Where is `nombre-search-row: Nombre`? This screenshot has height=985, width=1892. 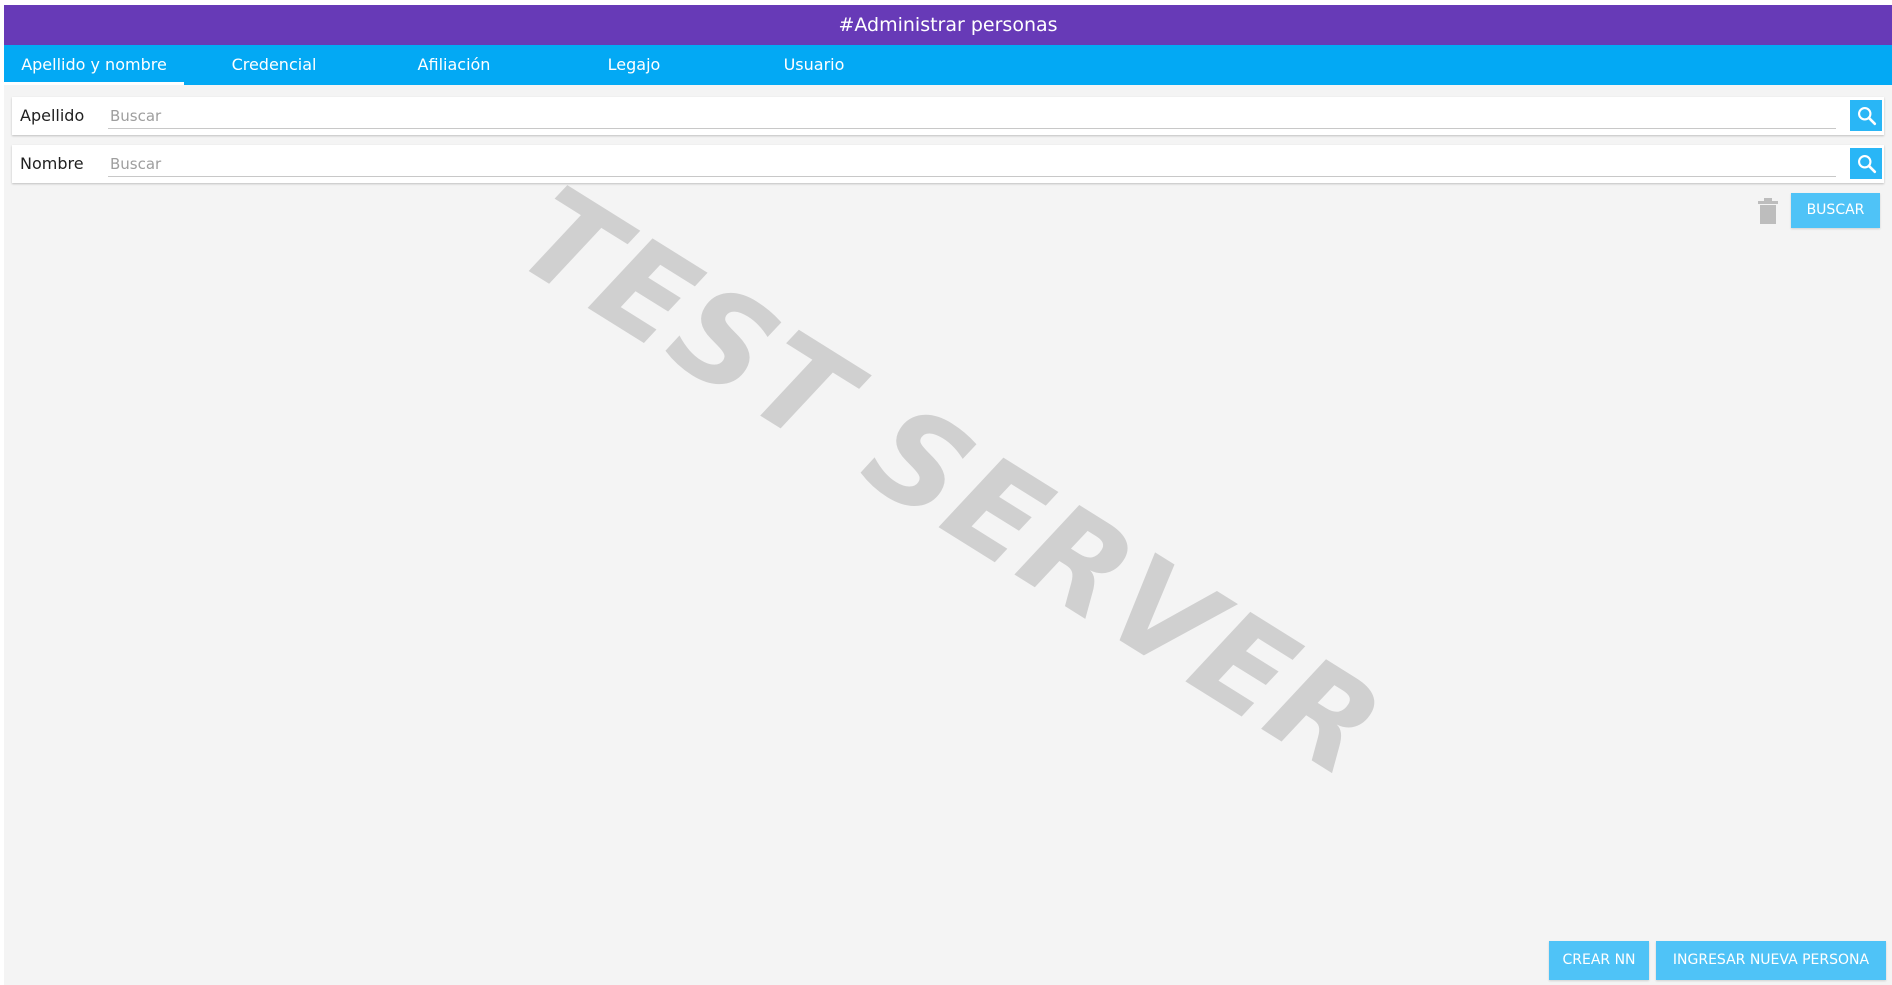 nombre-search-row: Nombre is located at coordinates (948, 164).